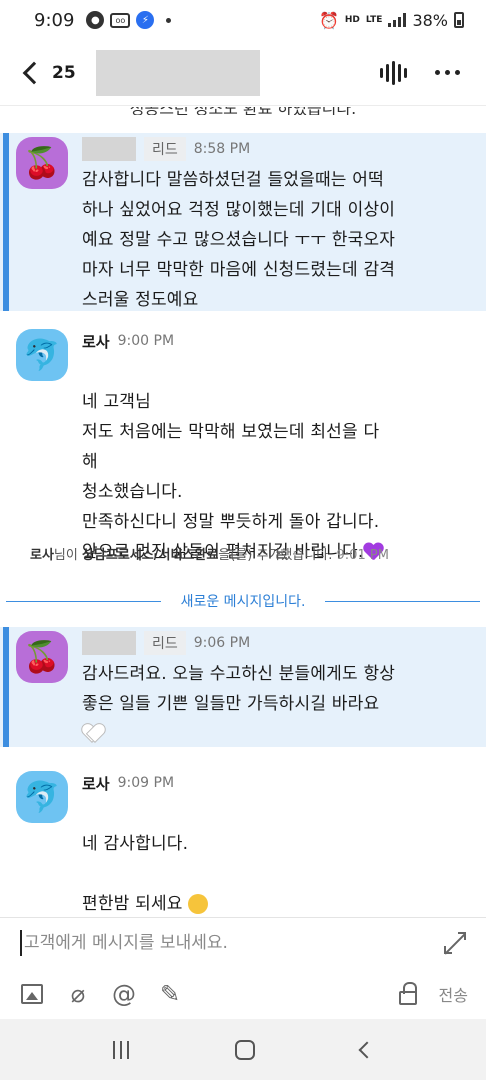 The width and height of the screenshot is (486, 1080). Describe the element at coordinates (48, 72) in the screenshot. I see `back-button: 25` at that location.